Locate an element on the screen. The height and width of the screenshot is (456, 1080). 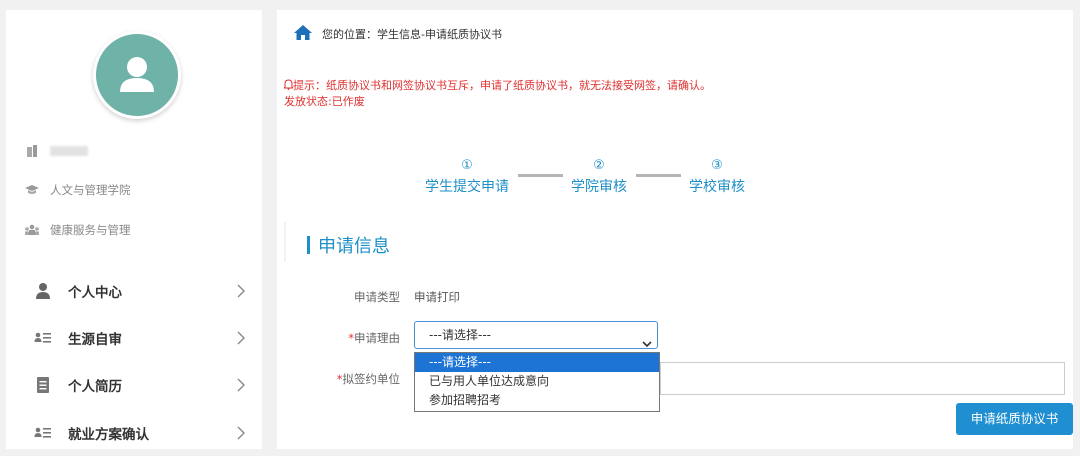
step-label: 学院审核 is located at coordinates (599, 187).